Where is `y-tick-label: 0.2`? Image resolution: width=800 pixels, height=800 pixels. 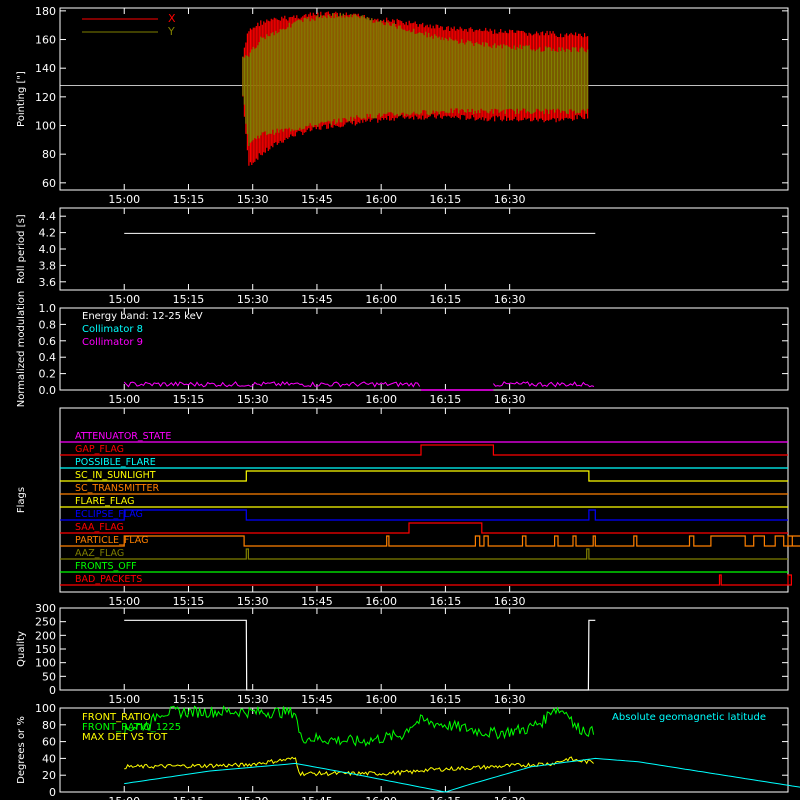 y-tick-label: 0.2 is located at coordinates (48, 374).